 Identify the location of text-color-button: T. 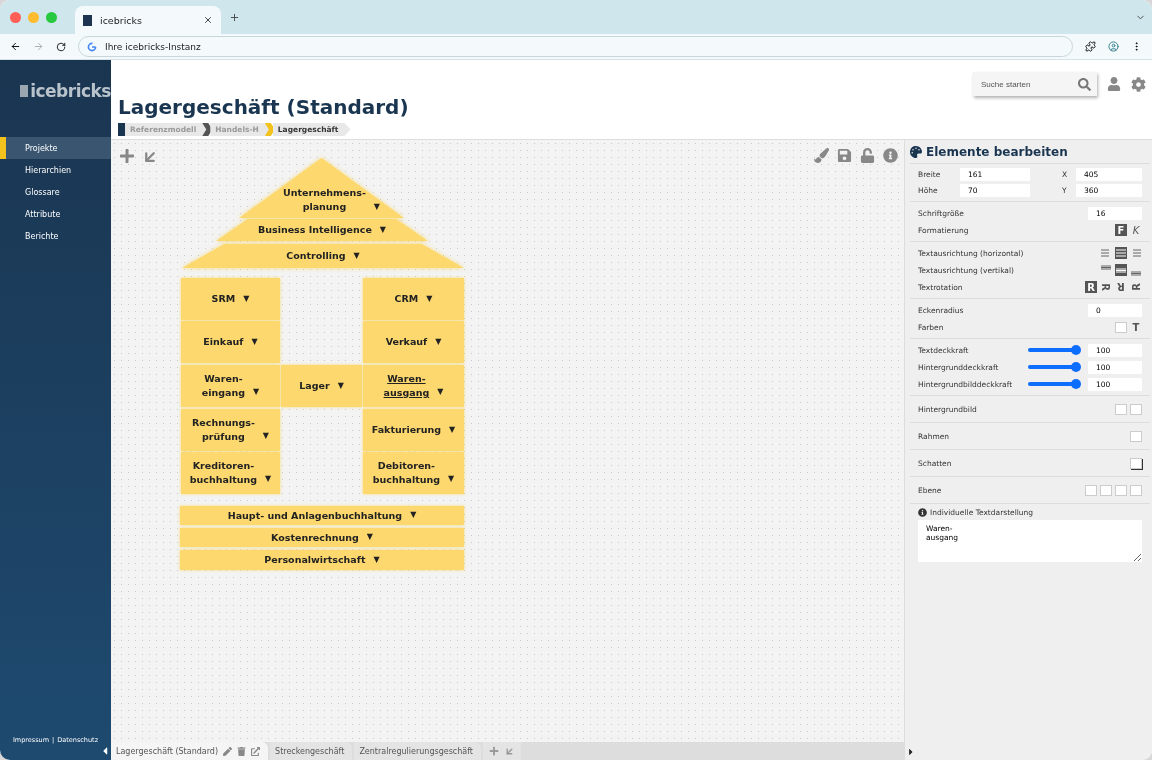
(1136, 327).